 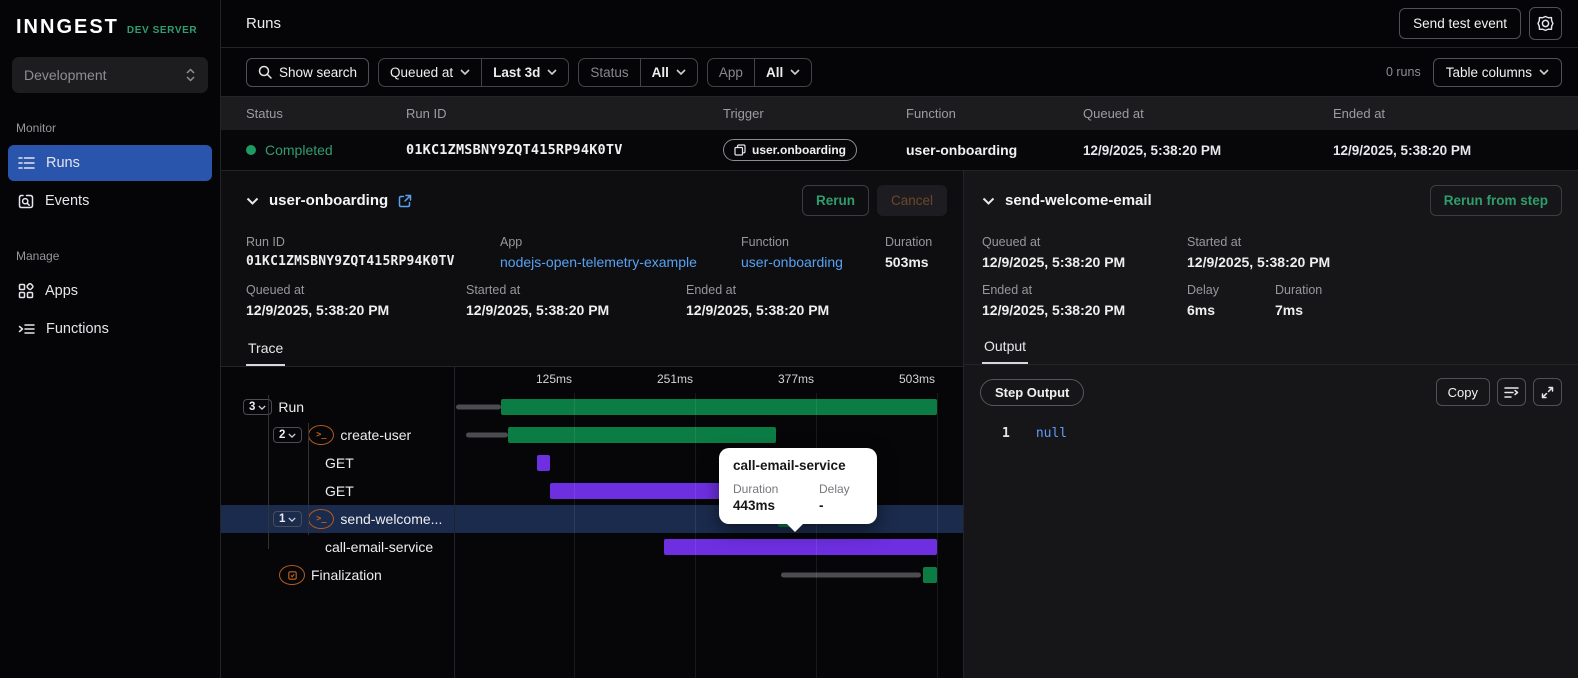 I want to click on started-at-value: 12/9/2025, 5:38:20 PM, so click(x=538, y=310).